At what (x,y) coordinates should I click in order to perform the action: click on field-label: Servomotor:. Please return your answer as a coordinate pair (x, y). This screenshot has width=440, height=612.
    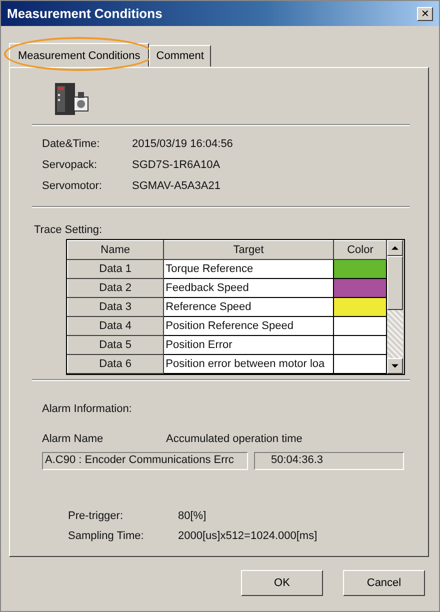
    Looking at the image, I should click on (72, 186).